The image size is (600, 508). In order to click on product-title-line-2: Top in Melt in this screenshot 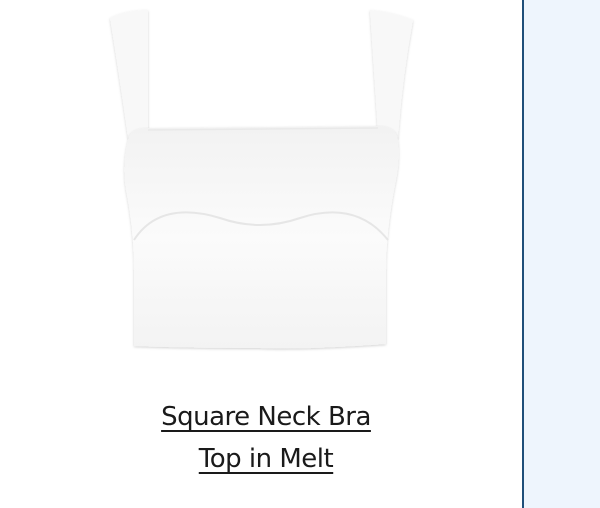, I will do `click(266, 459)`.